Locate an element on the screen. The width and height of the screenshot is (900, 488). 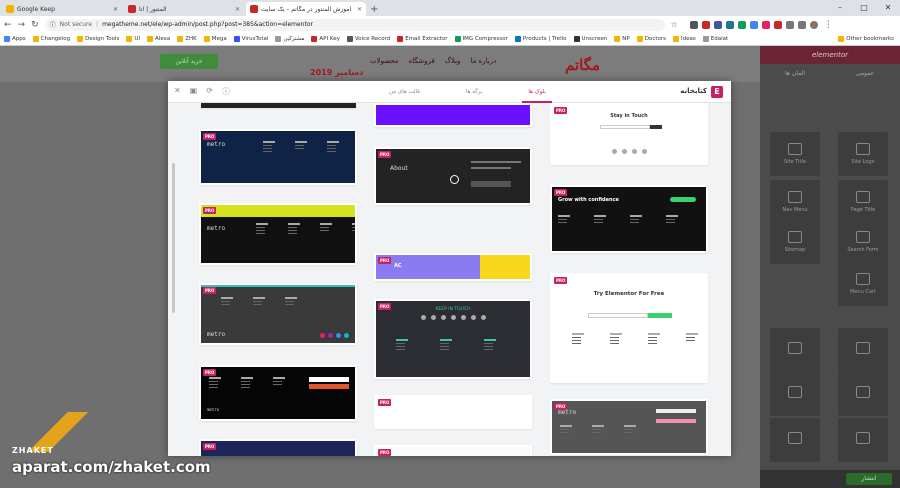
other-bookmarks: Other bookmarks is located at coordinates (866, 39).